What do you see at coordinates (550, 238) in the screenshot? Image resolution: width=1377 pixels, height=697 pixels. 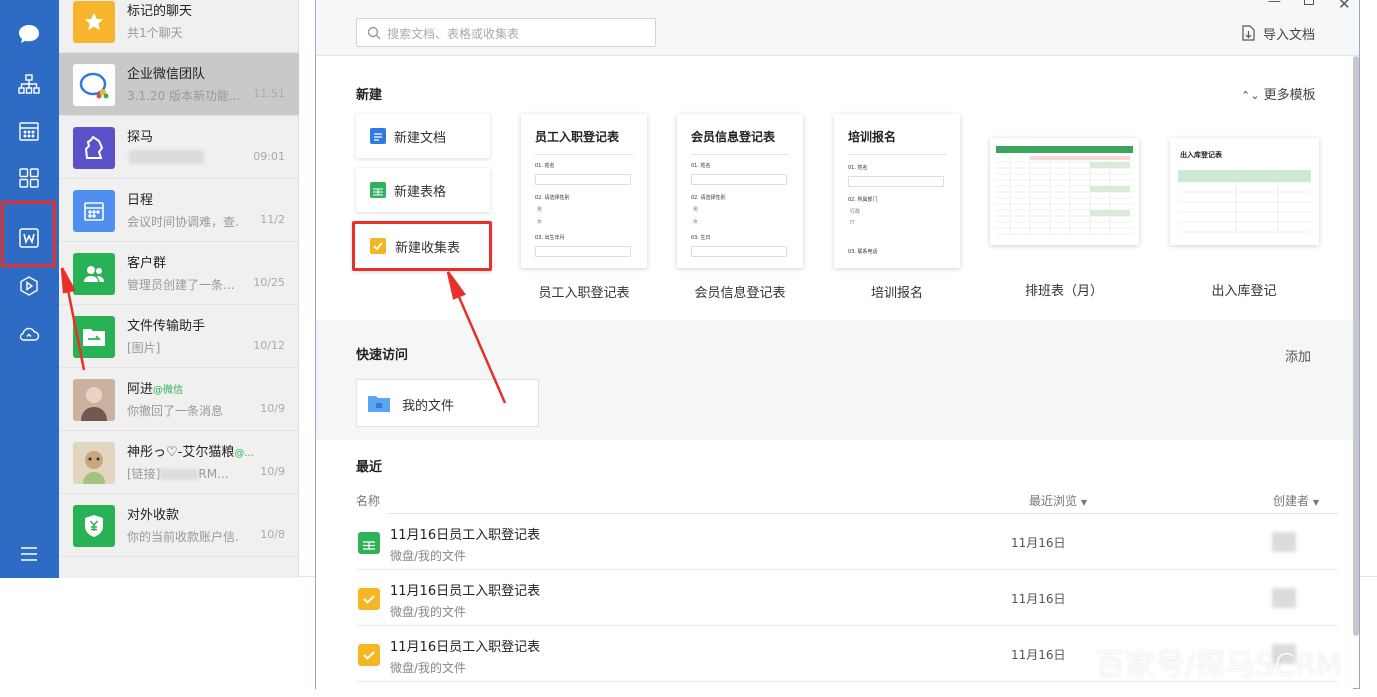 I see `template-question: 03. 出生年月` at bounding box center [550, 238].